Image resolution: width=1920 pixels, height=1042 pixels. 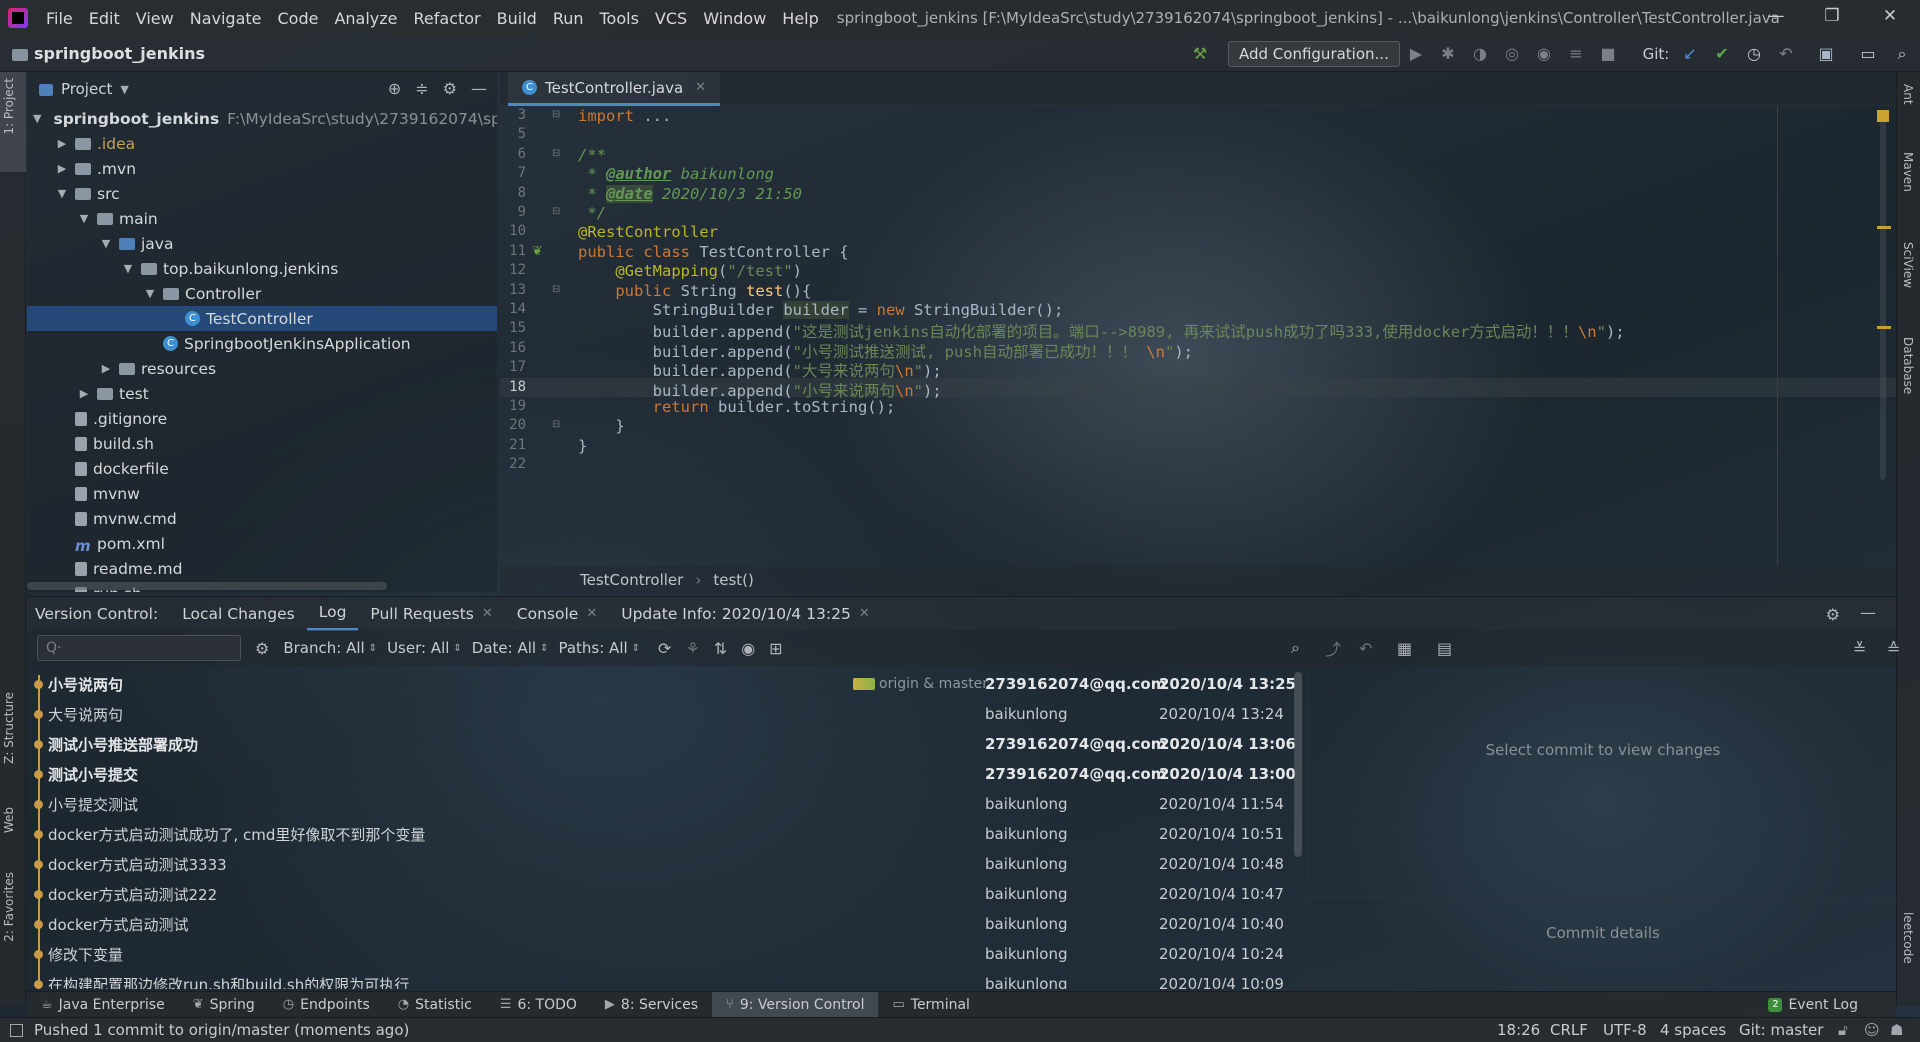 What do you see at coordinates (262, 293) in the screenshot?
I see `tree-item: ▼ Controller` at bounding box center [262, 293].